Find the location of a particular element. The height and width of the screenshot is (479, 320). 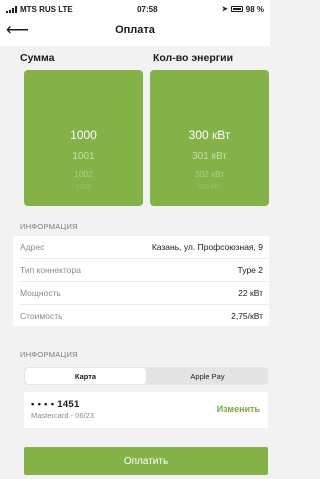

info-label: Мощность is located at coordinates (40, 293).